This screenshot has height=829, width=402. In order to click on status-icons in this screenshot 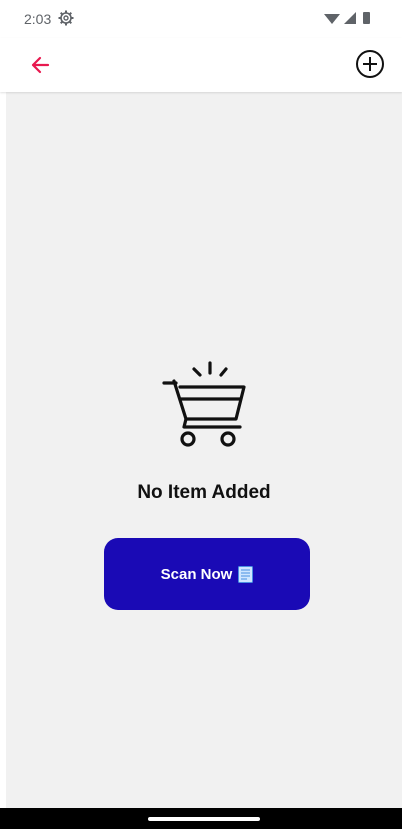, I will do `click(347, 18)`.